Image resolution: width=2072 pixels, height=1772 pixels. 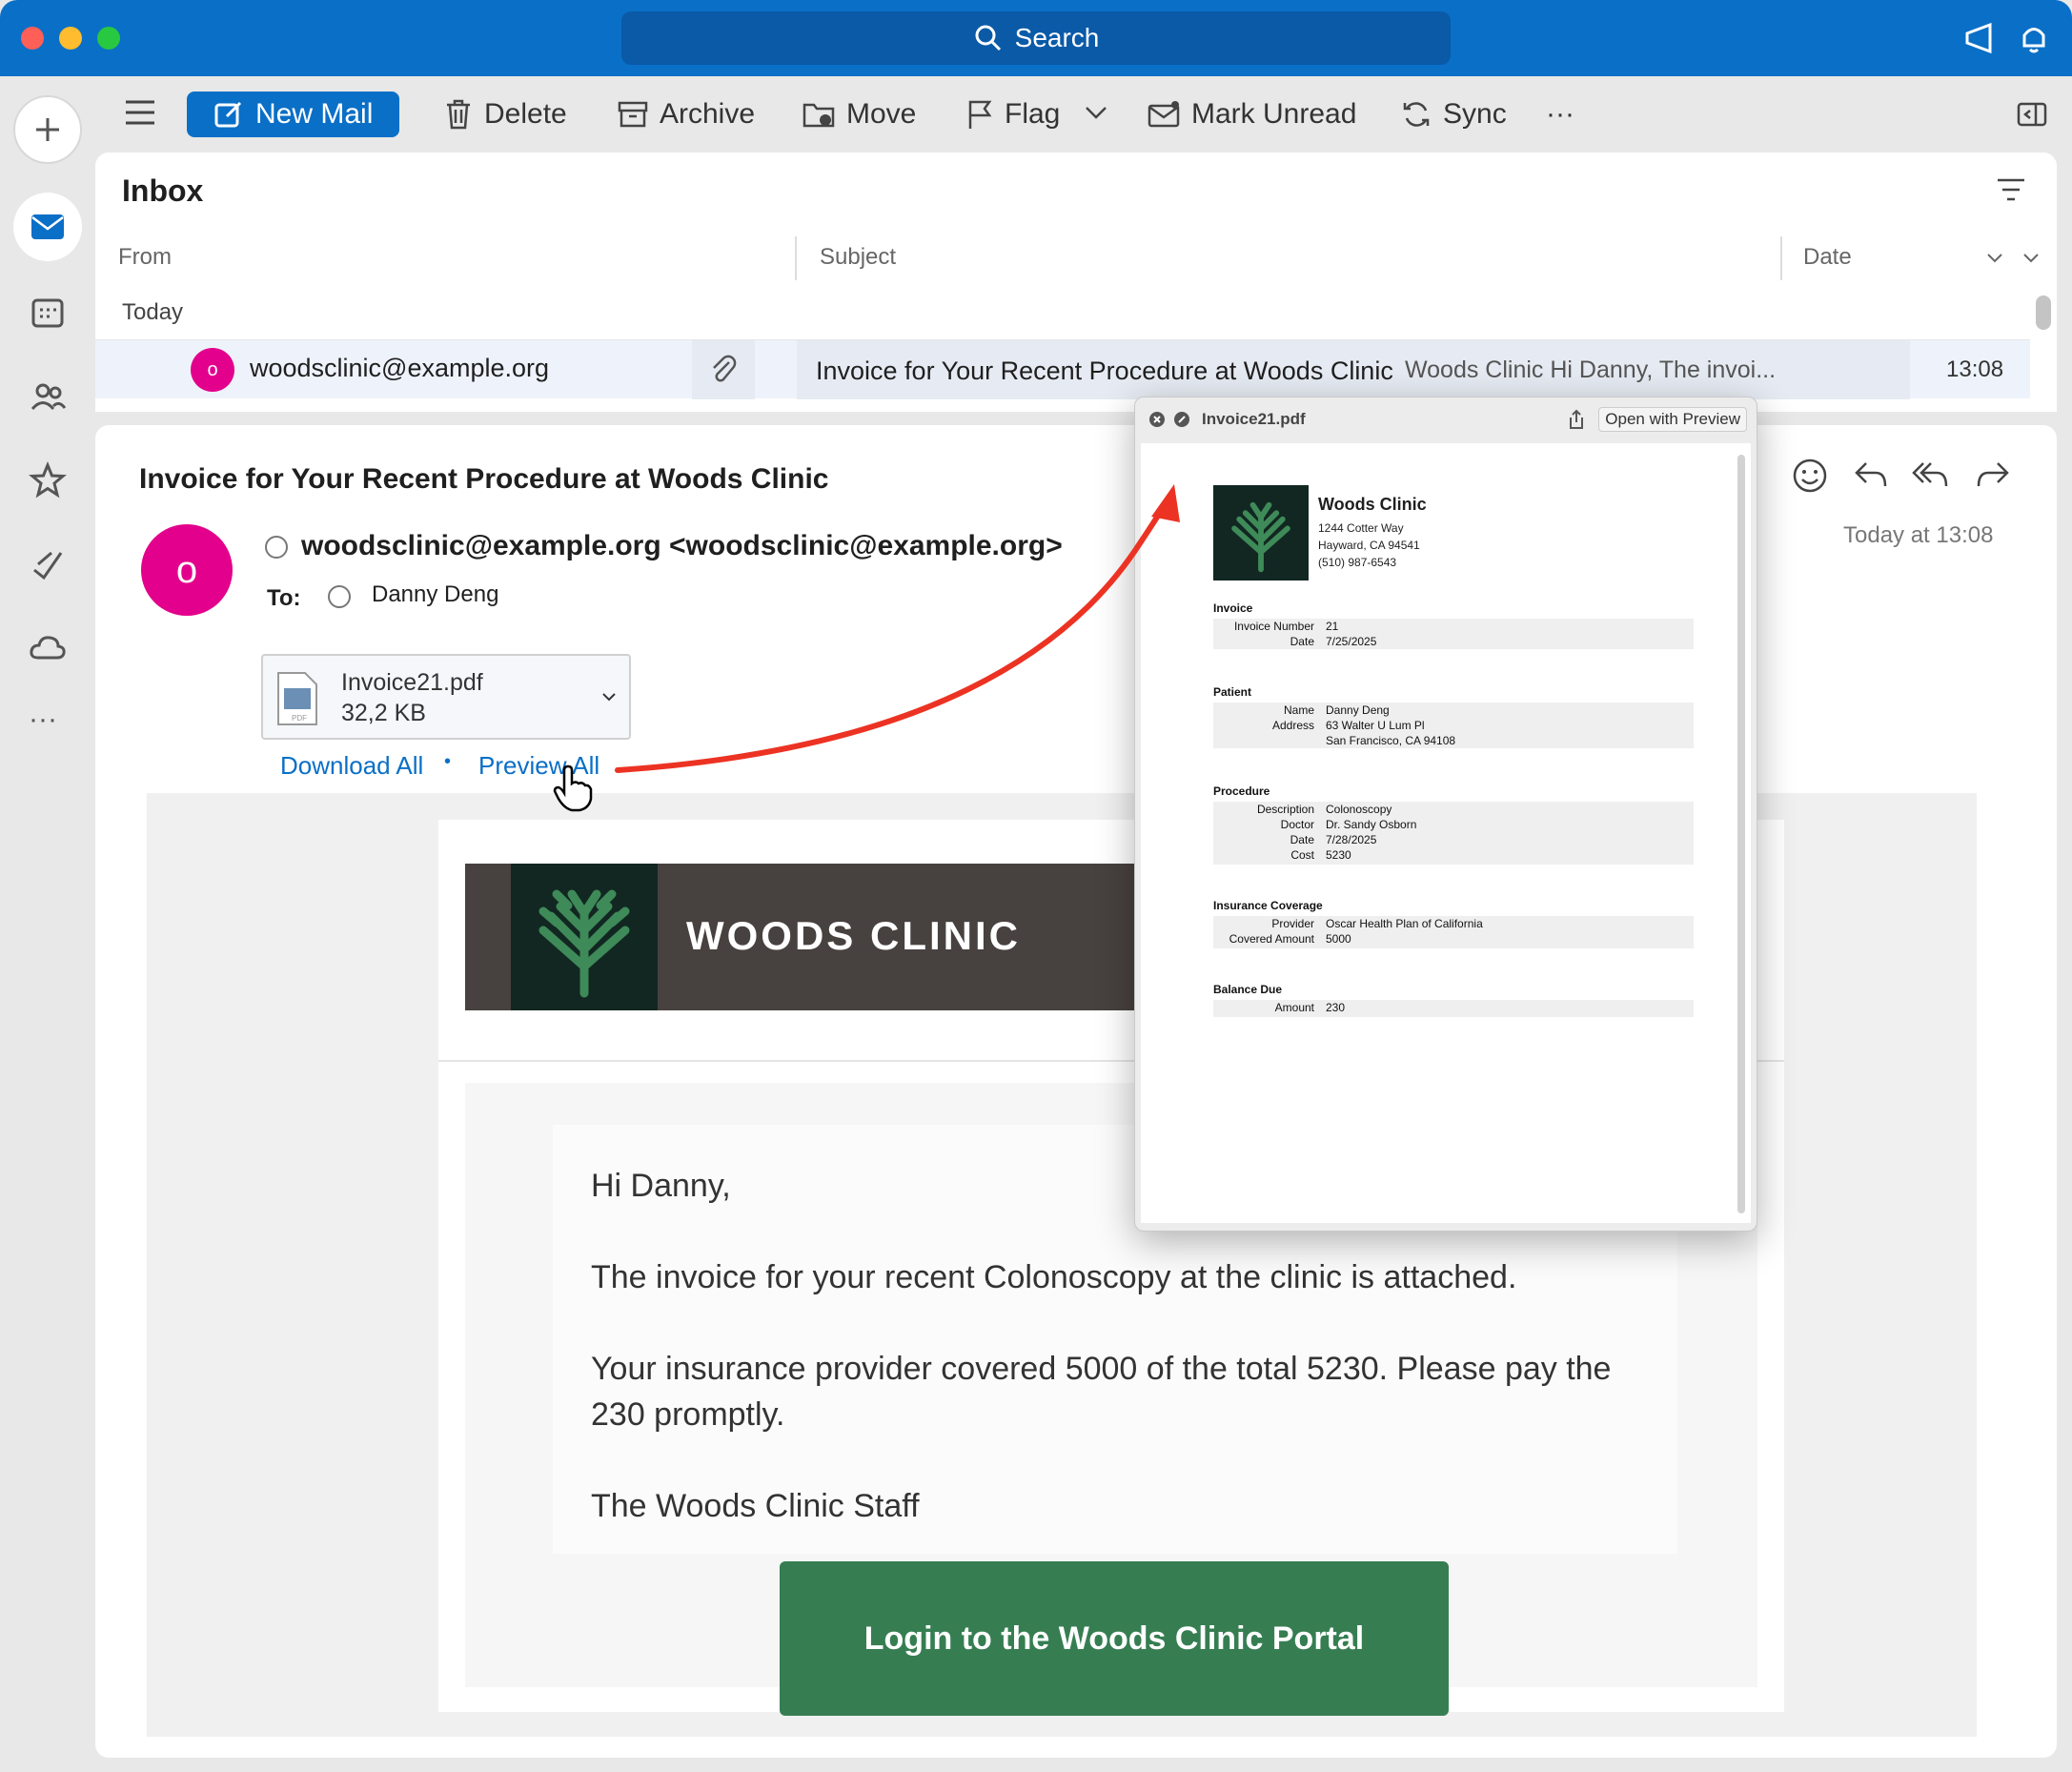 What do you see at coordinates (858, 257) in the screenshot?
I see `column-subject: Subject` at bounding box center [858, 257].